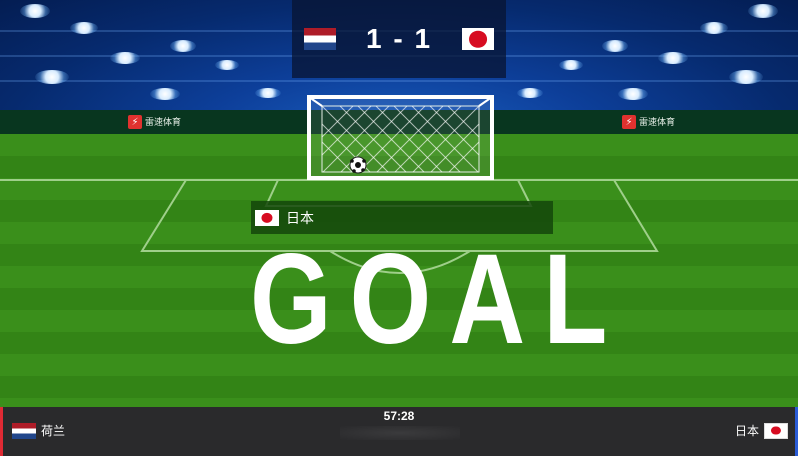 This screenshot has height=456, width=798. I want to click on event-indicator, so click(400, 433).